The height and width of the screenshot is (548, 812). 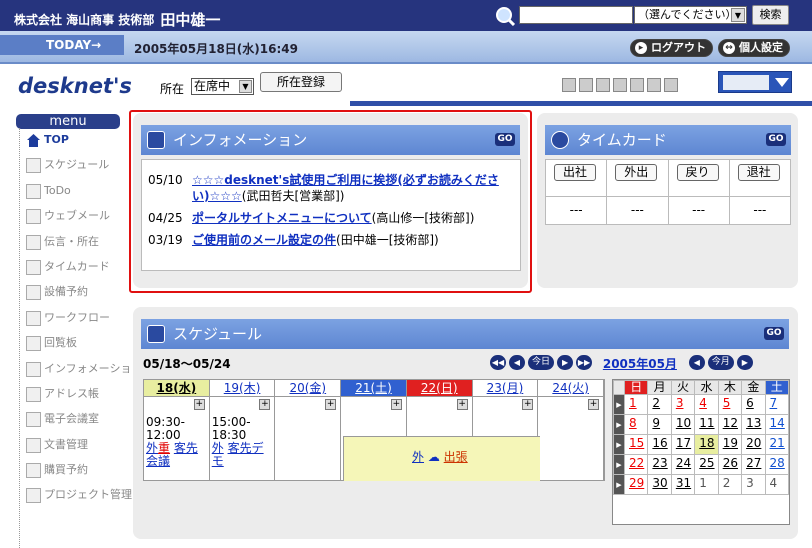 I want to click on menu-item-address-book: アドレス帳, so click(x=68, y=395).